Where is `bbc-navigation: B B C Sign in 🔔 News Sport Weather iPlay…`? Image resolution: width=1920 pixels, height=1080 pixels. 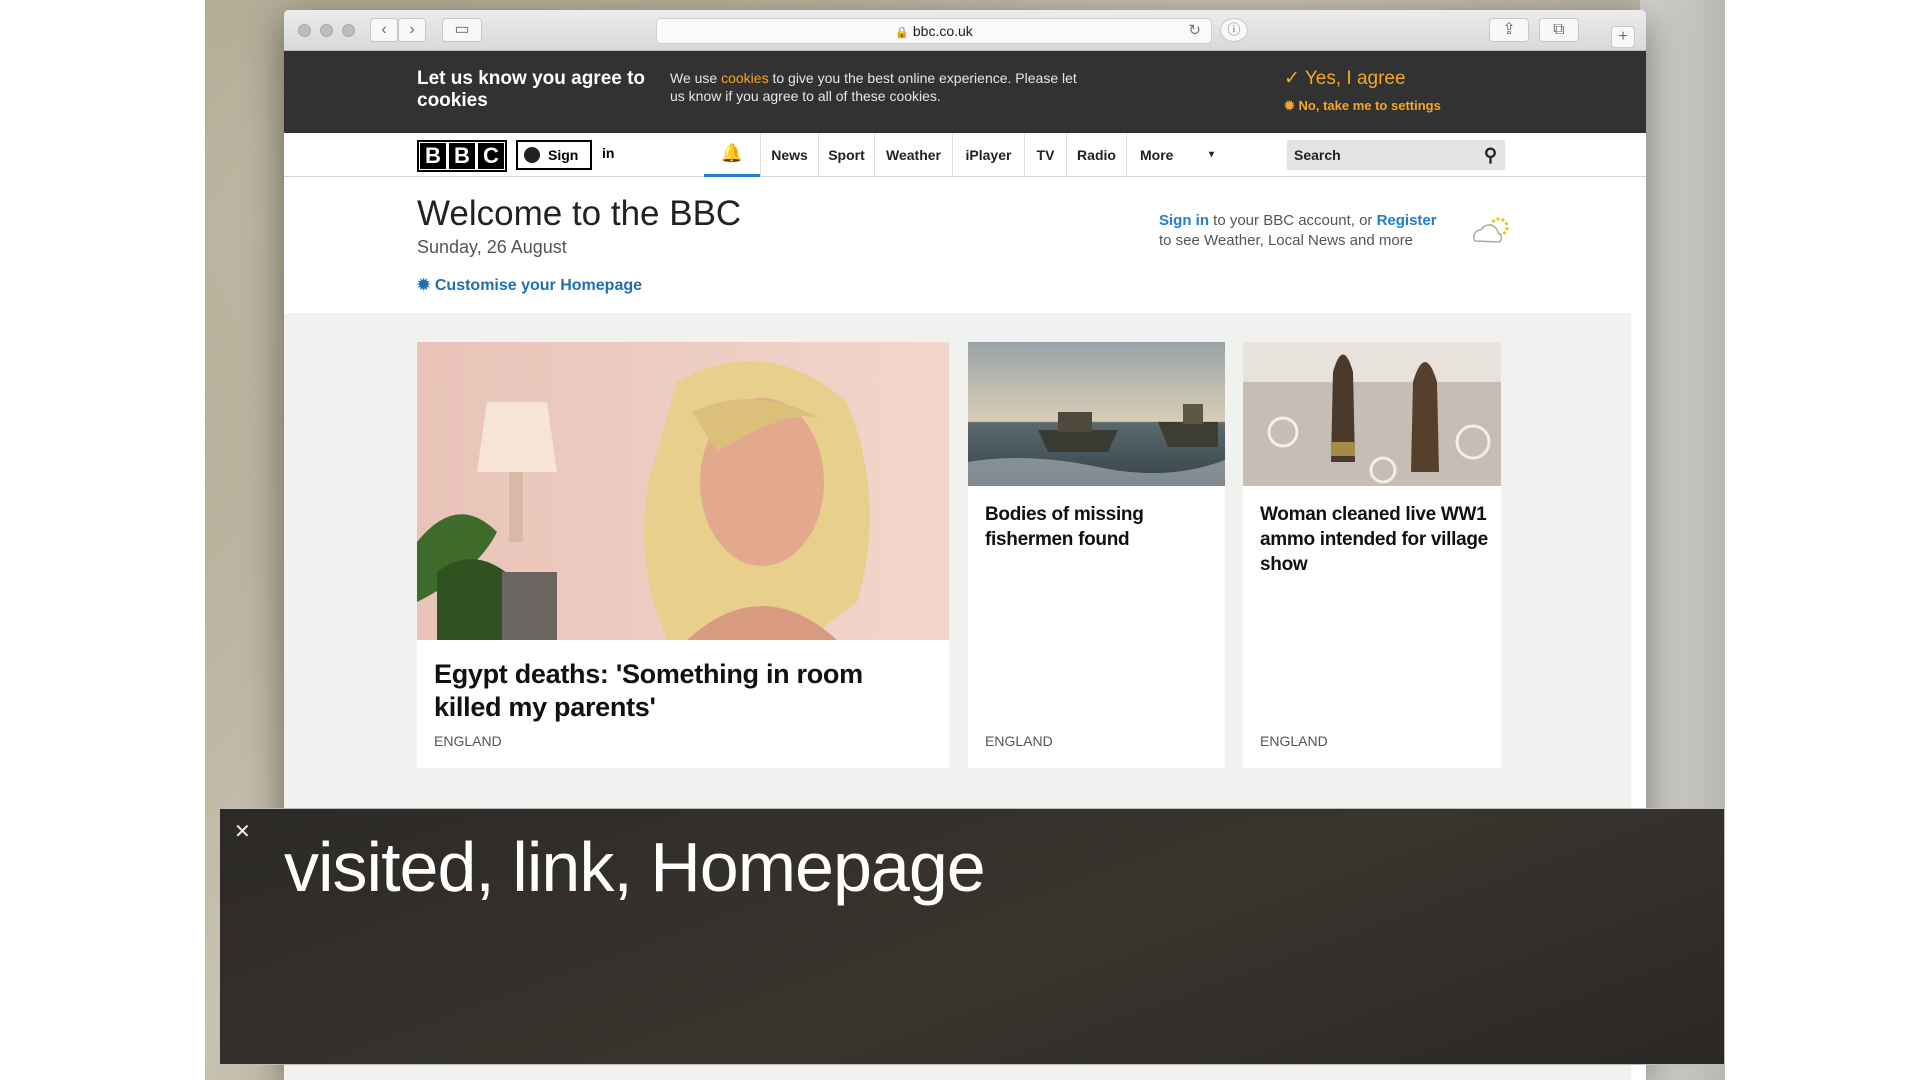 bbc-navigation: B B C Sign in 🔔 News Sport Weather iPlay… is located at coordinates (965, 155).